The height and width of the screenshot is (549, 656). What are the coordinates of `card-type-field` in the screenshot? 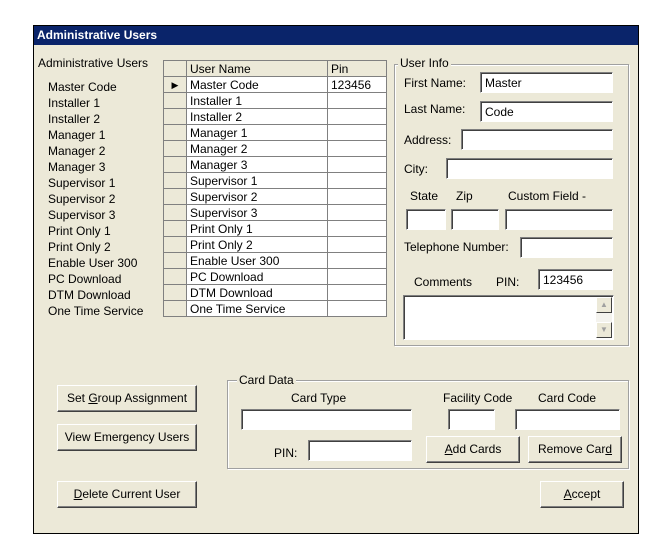 It's located at (326, 419).